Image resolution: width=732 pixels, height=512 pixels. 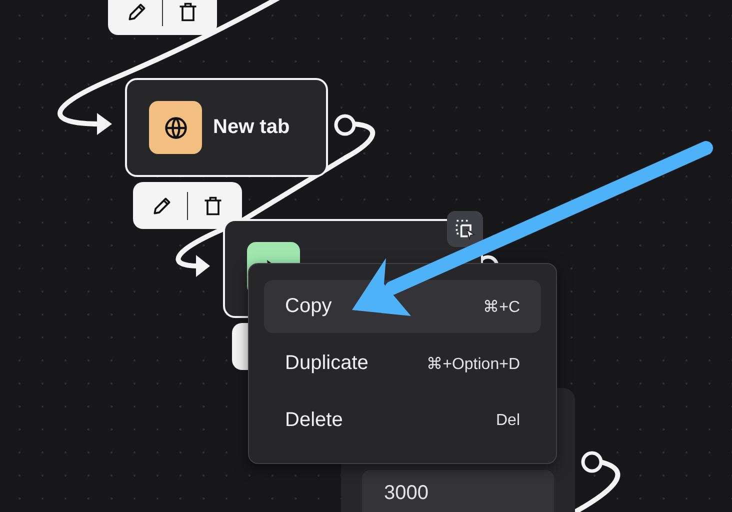 I want to click on flow-node: New tab, so click(x=226, y=127).